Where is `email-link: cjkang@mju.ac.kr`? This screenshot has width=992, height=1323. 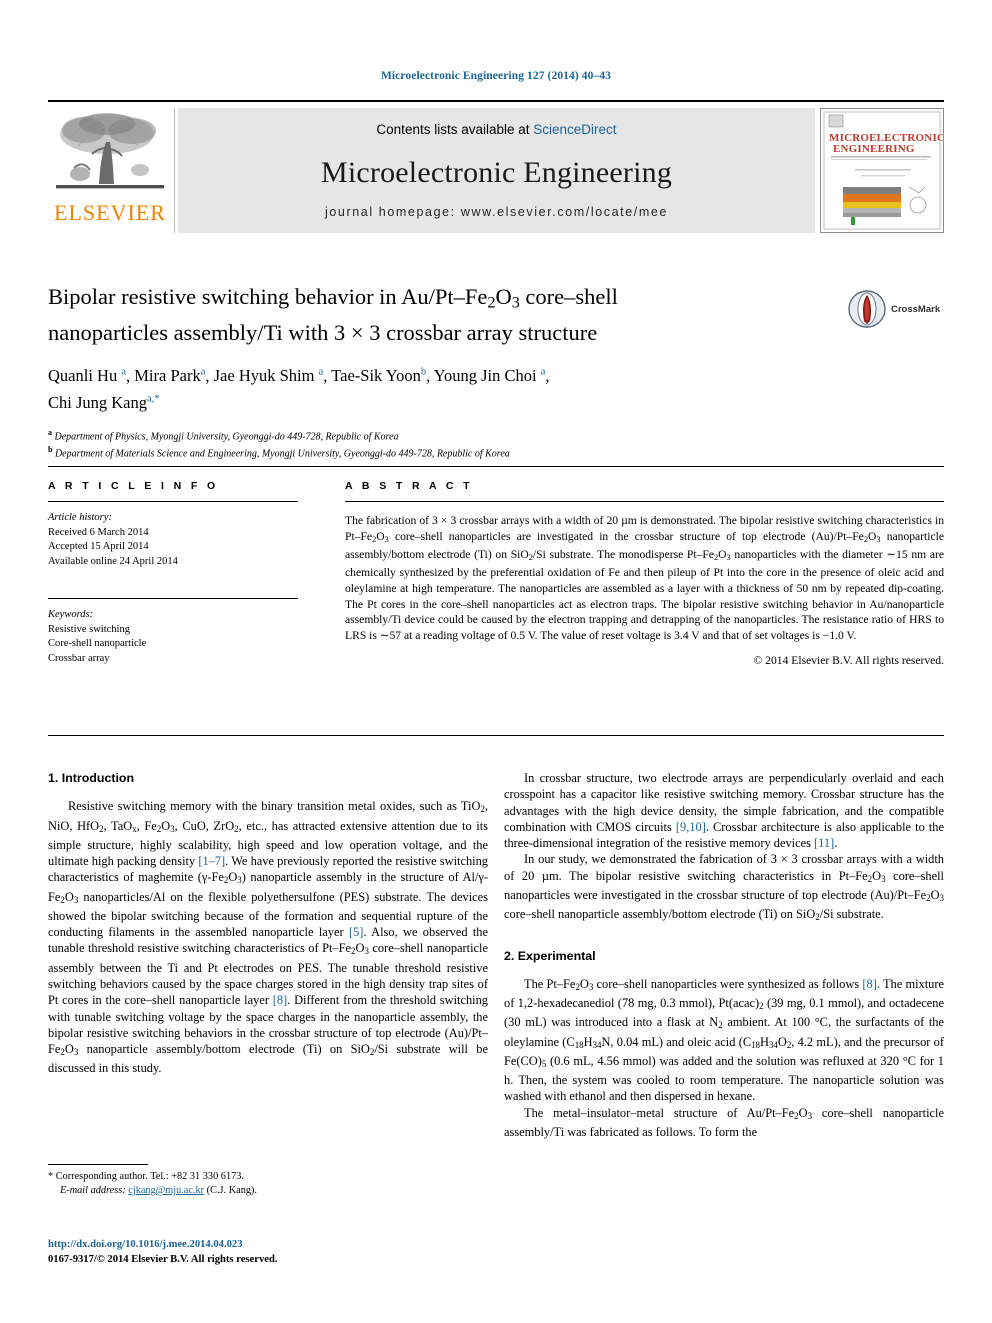
email-link: cjkang@mju.ac.kr is located at coordinates (166, 1190).